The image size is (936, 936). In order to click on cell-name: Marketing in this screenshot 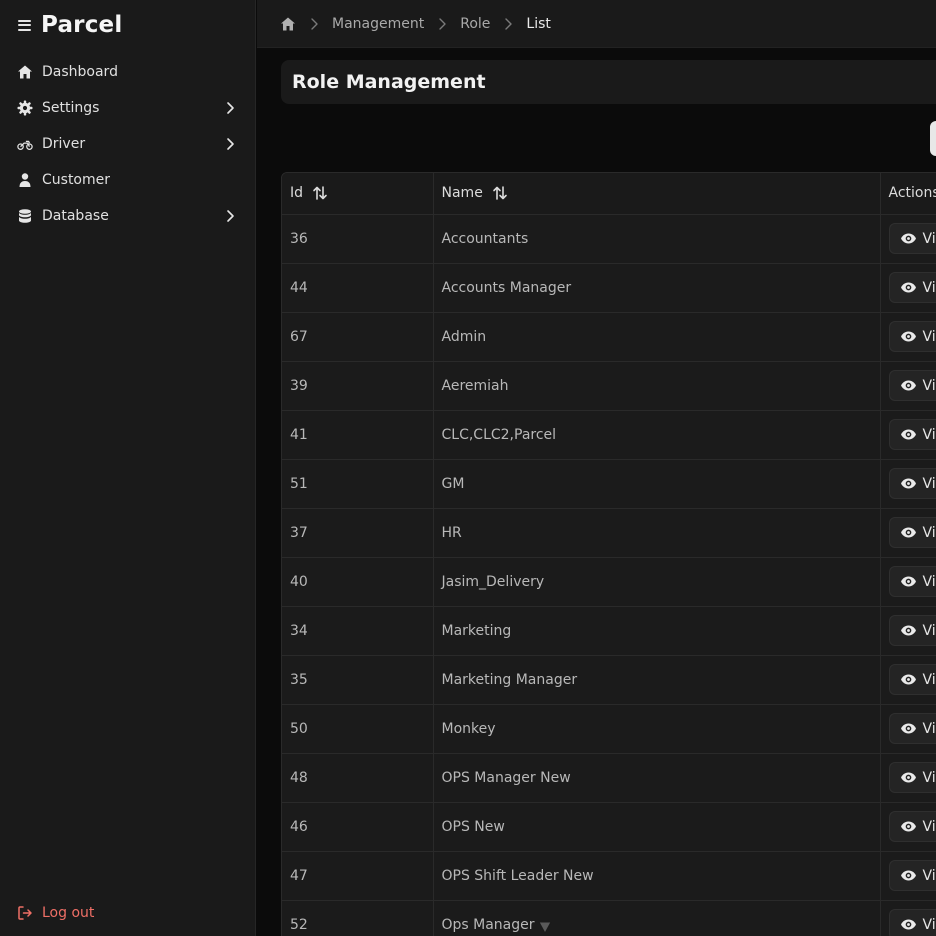, I will do `click(656, 631)`.